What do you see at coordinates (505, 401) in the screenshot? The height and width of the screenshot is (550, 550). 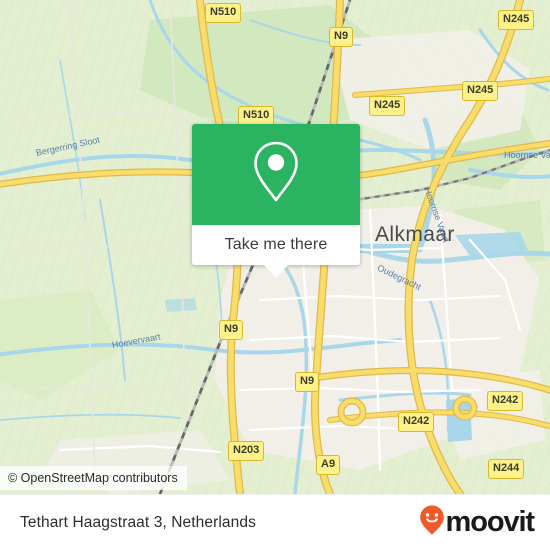 I see `road-shield-n242-right: N242` at bounding box center [505, 401].